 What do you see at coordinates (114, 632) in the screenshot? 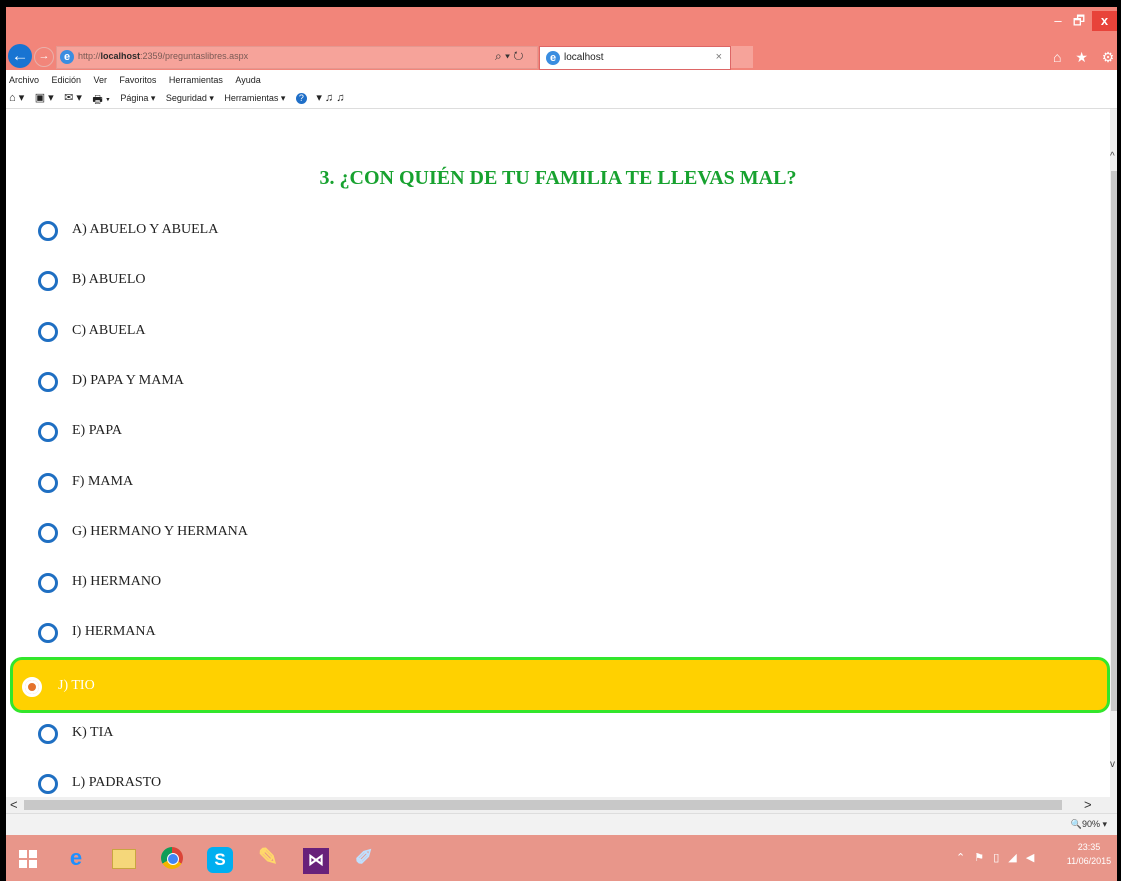
I see `answer-option-label: I) HERMANA` at bounding box center [114, 632].